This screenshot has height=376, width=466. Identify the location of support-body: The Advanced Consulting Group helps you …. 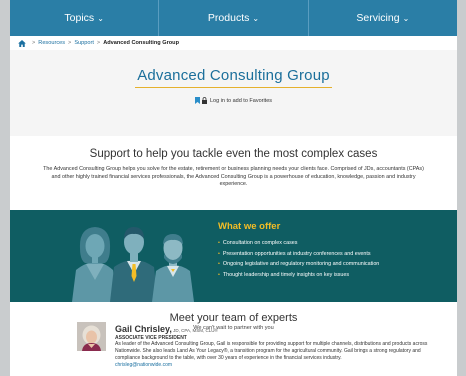
(233, 177).